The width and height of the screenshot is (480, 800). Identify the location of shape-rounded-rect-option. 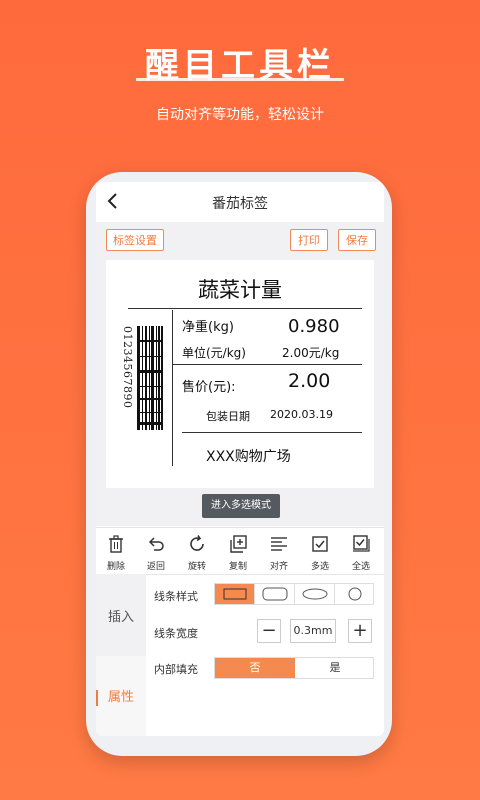
(275, 594).